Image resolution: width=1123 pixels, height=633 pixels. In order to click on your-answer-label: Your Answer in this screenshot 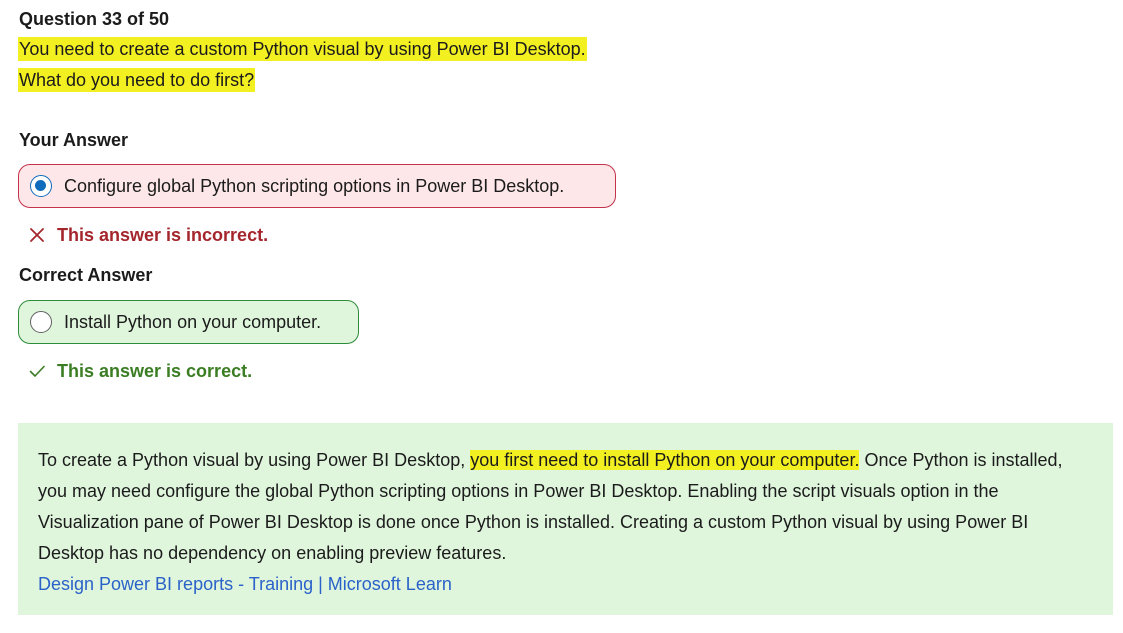, I will do `click(74, 140)`.